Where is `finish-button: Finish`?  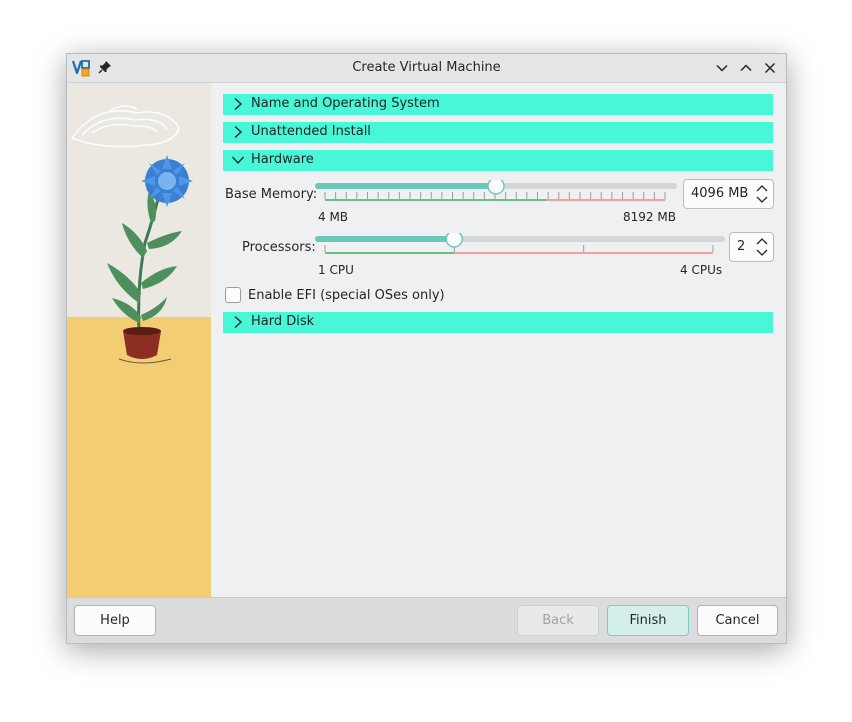 finish-button: Finish is located at coordinates (648, 620).